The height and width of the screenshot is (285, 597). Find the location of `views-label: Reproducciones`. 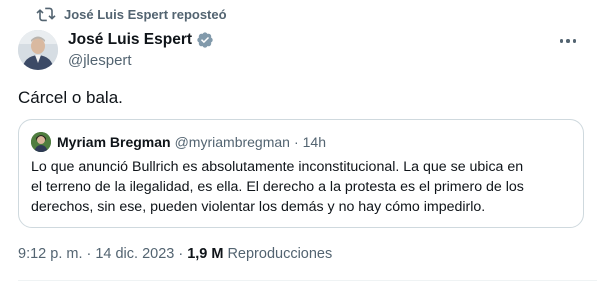

views-label: Reproducciones is located at coordinates (280, 254).